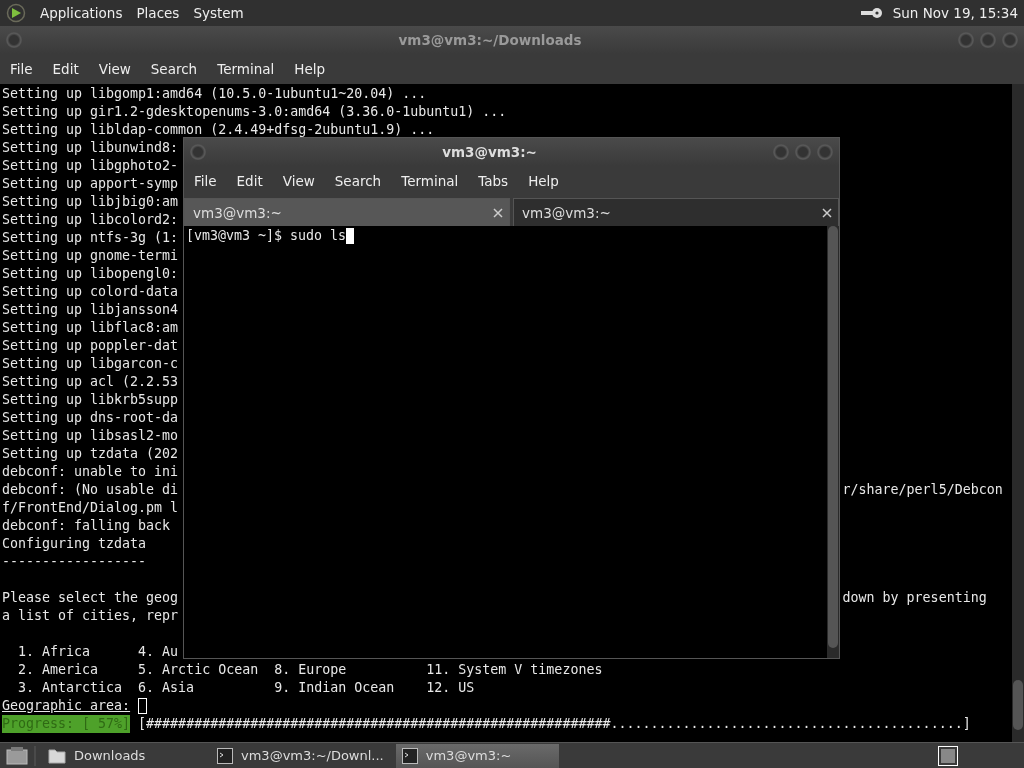 Image resolution: width=1024 pixels, height=768 pixels. Describe the element at coordinates (489, 152) in the screenshot. I see `window-title: vm3@vm3:~` at that location.